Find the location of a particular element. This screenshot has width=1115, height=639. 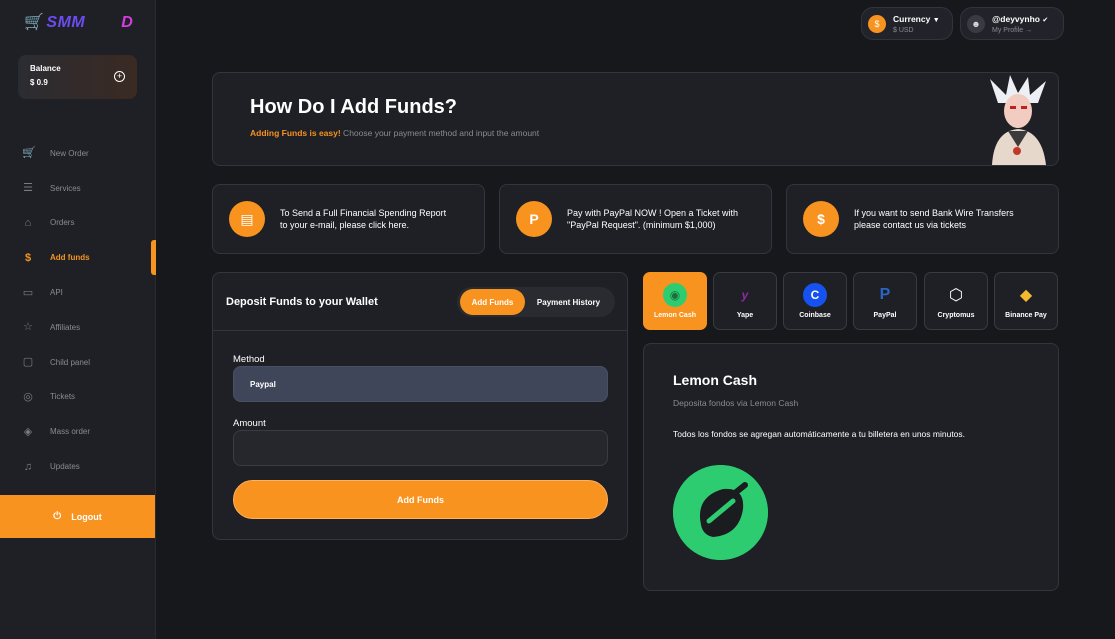

deposit-tabs: Add Funds Payment History is located at coordinates (536, 302).